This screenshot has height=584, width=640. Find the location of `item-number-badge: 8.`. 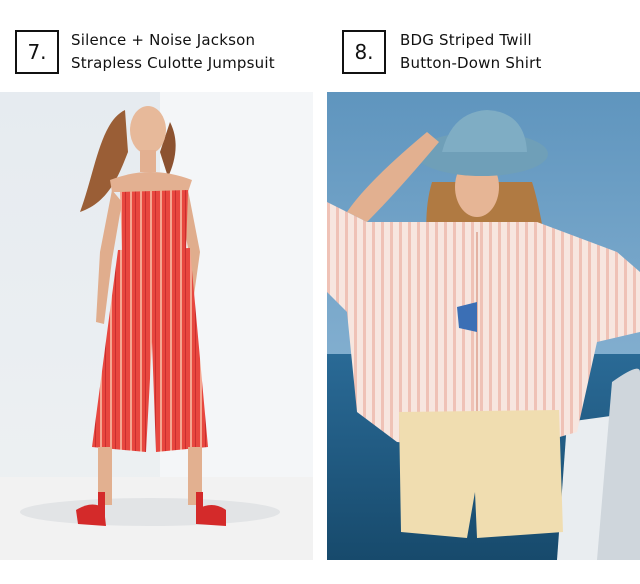

item-number-badge: 8. is located at coordinates (364, 52).